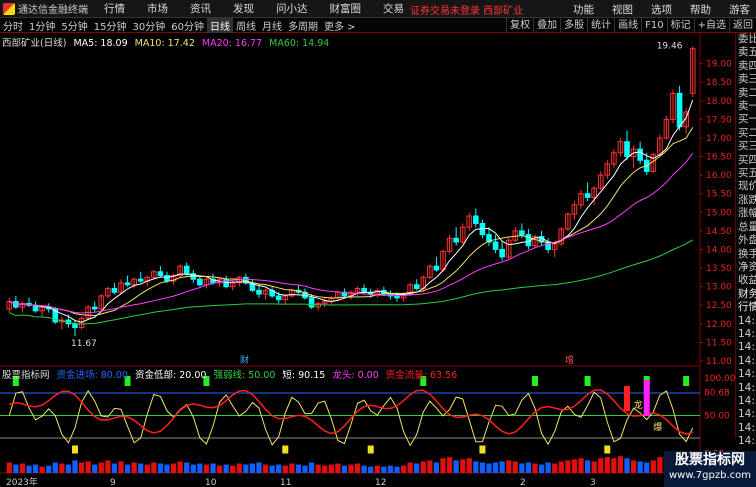 This screenshot has height=487, width=756. Describe the element at coordinates (717, 393) in the screenshot. I see `indicator-tick-label: 80.68` at that location.